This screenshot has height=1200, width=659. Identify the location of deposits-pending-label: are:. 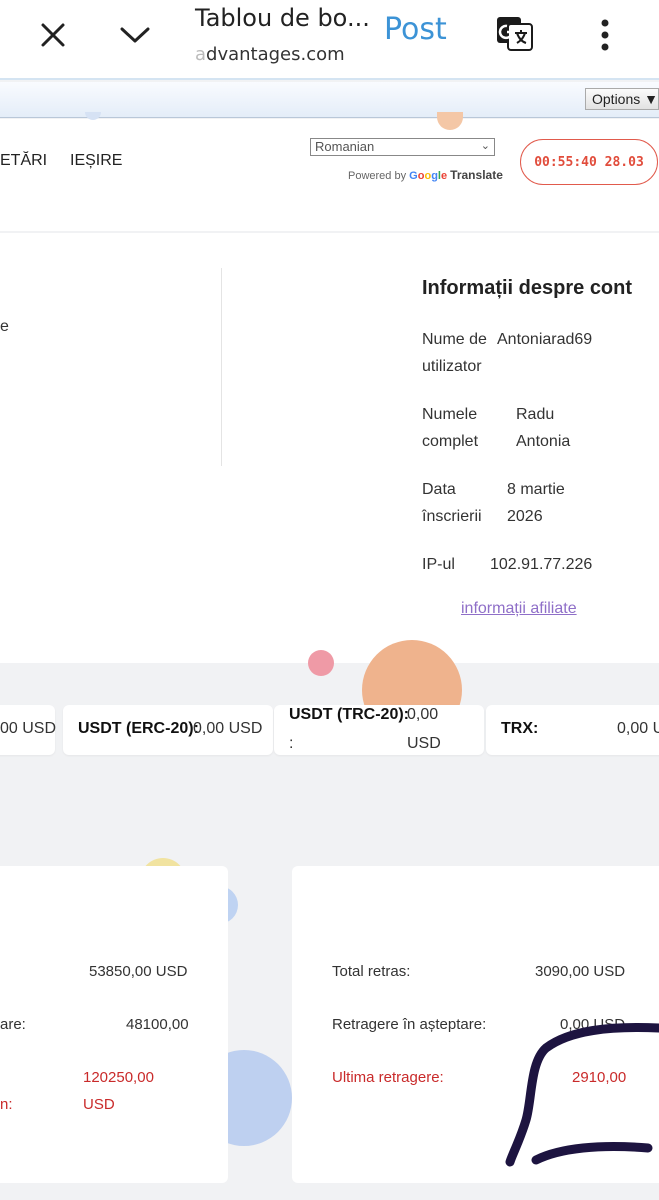
(13, 1024).